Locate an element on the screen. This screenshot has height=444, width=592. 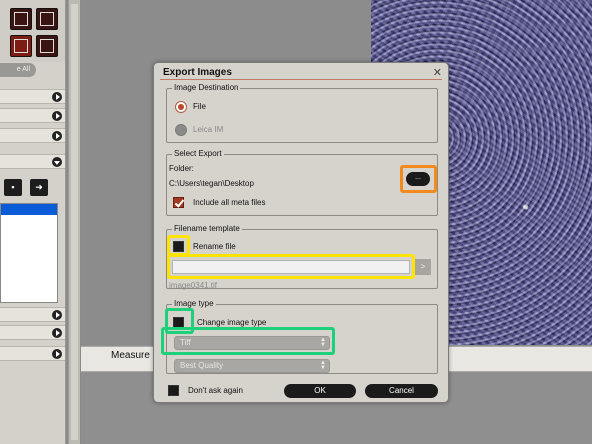
include-meta-checkbox is located at coordinates (178, 202).